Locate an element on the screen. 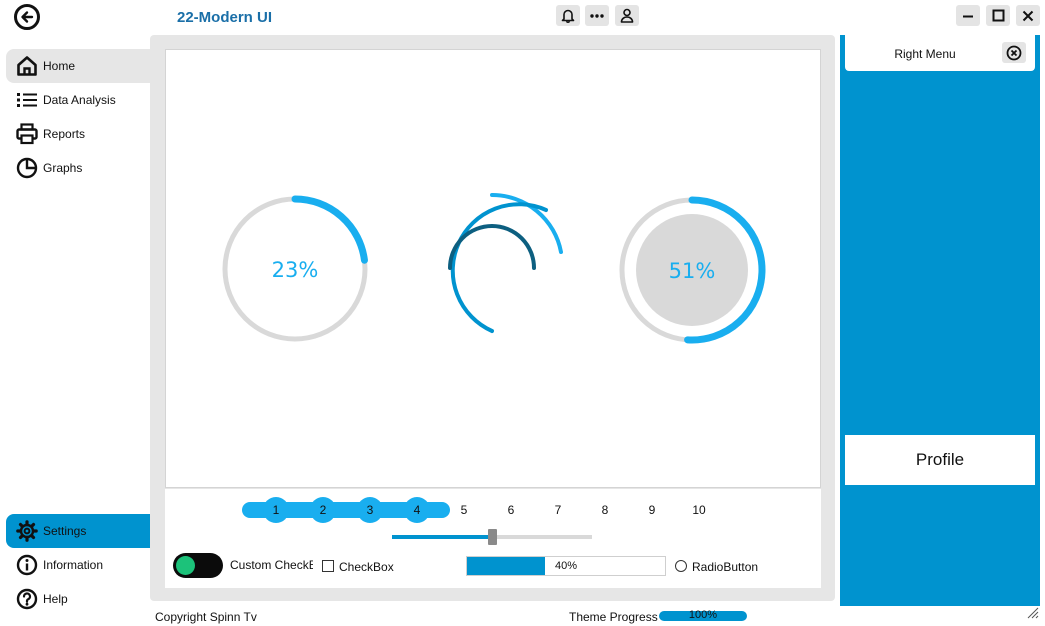  sidebar-item-reports: Reports is located at coordinates (78, 134).